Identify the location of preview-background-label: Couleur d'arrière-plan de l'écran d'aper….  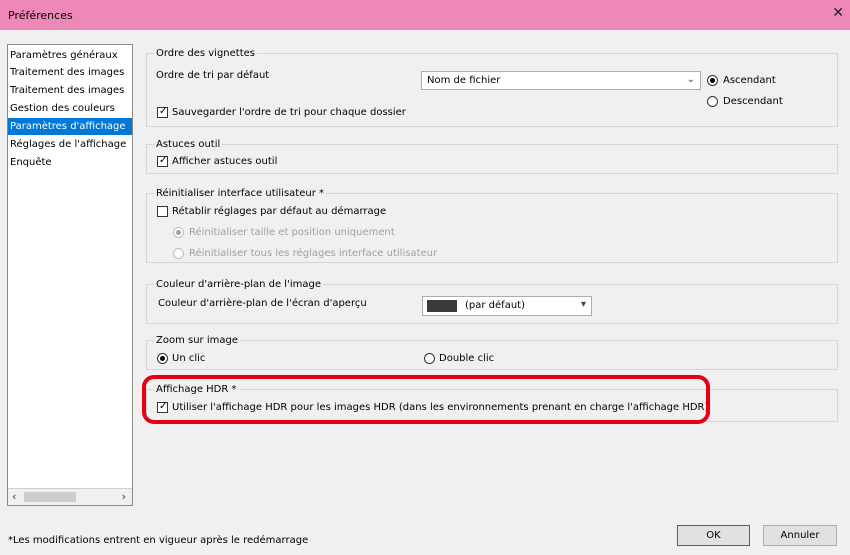
(262, 303).